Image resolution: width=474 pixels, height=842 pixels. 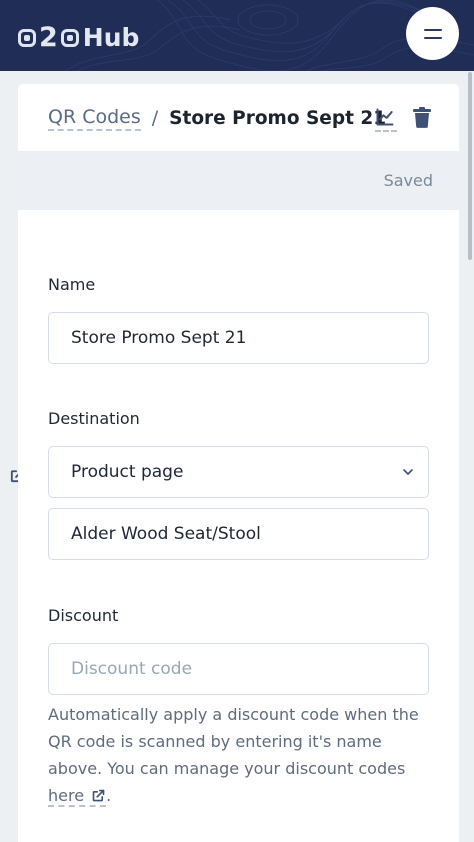 What do you see at coordinates (66, 795) in the screenshot?
I see `manage-discounts-link-label: here` at bounding box center [66, 795].